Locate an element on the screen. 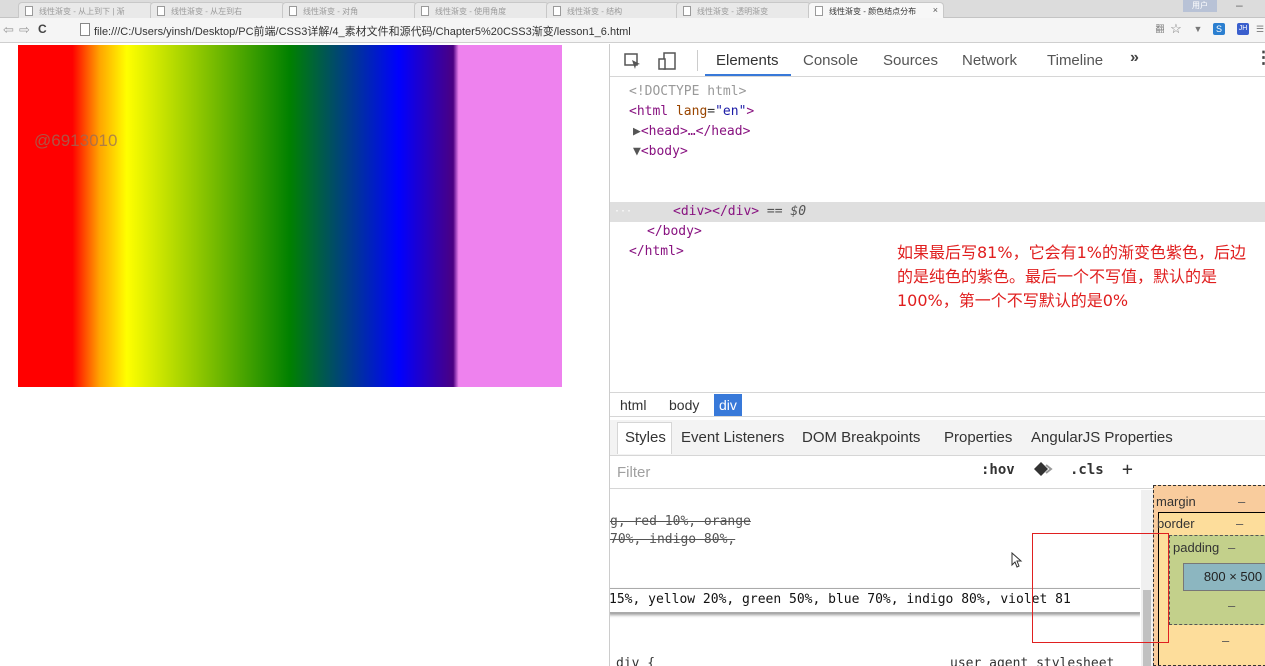 This screenshot has height=666, width=1265. box-border: border – padding – 800 × 500 – – is located at coordinates (1211, 588).